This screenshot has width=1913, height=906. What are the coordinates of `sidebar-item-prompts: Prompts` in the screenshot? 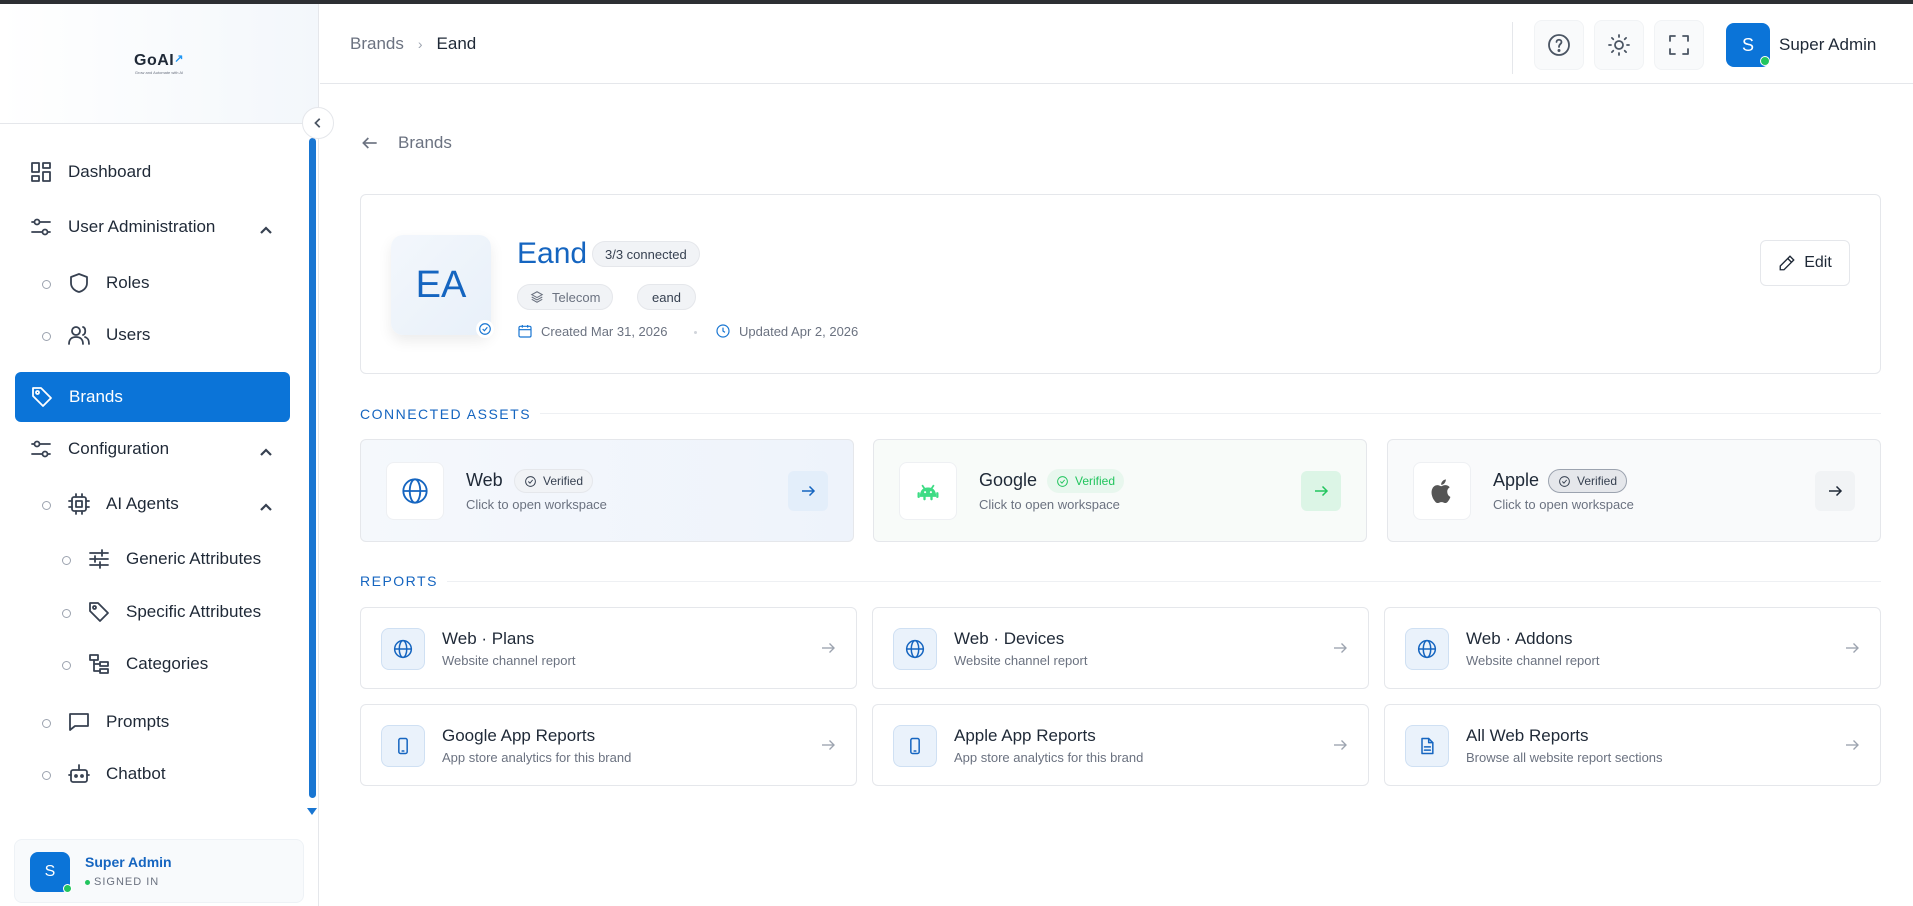 It's located at (117, 722).